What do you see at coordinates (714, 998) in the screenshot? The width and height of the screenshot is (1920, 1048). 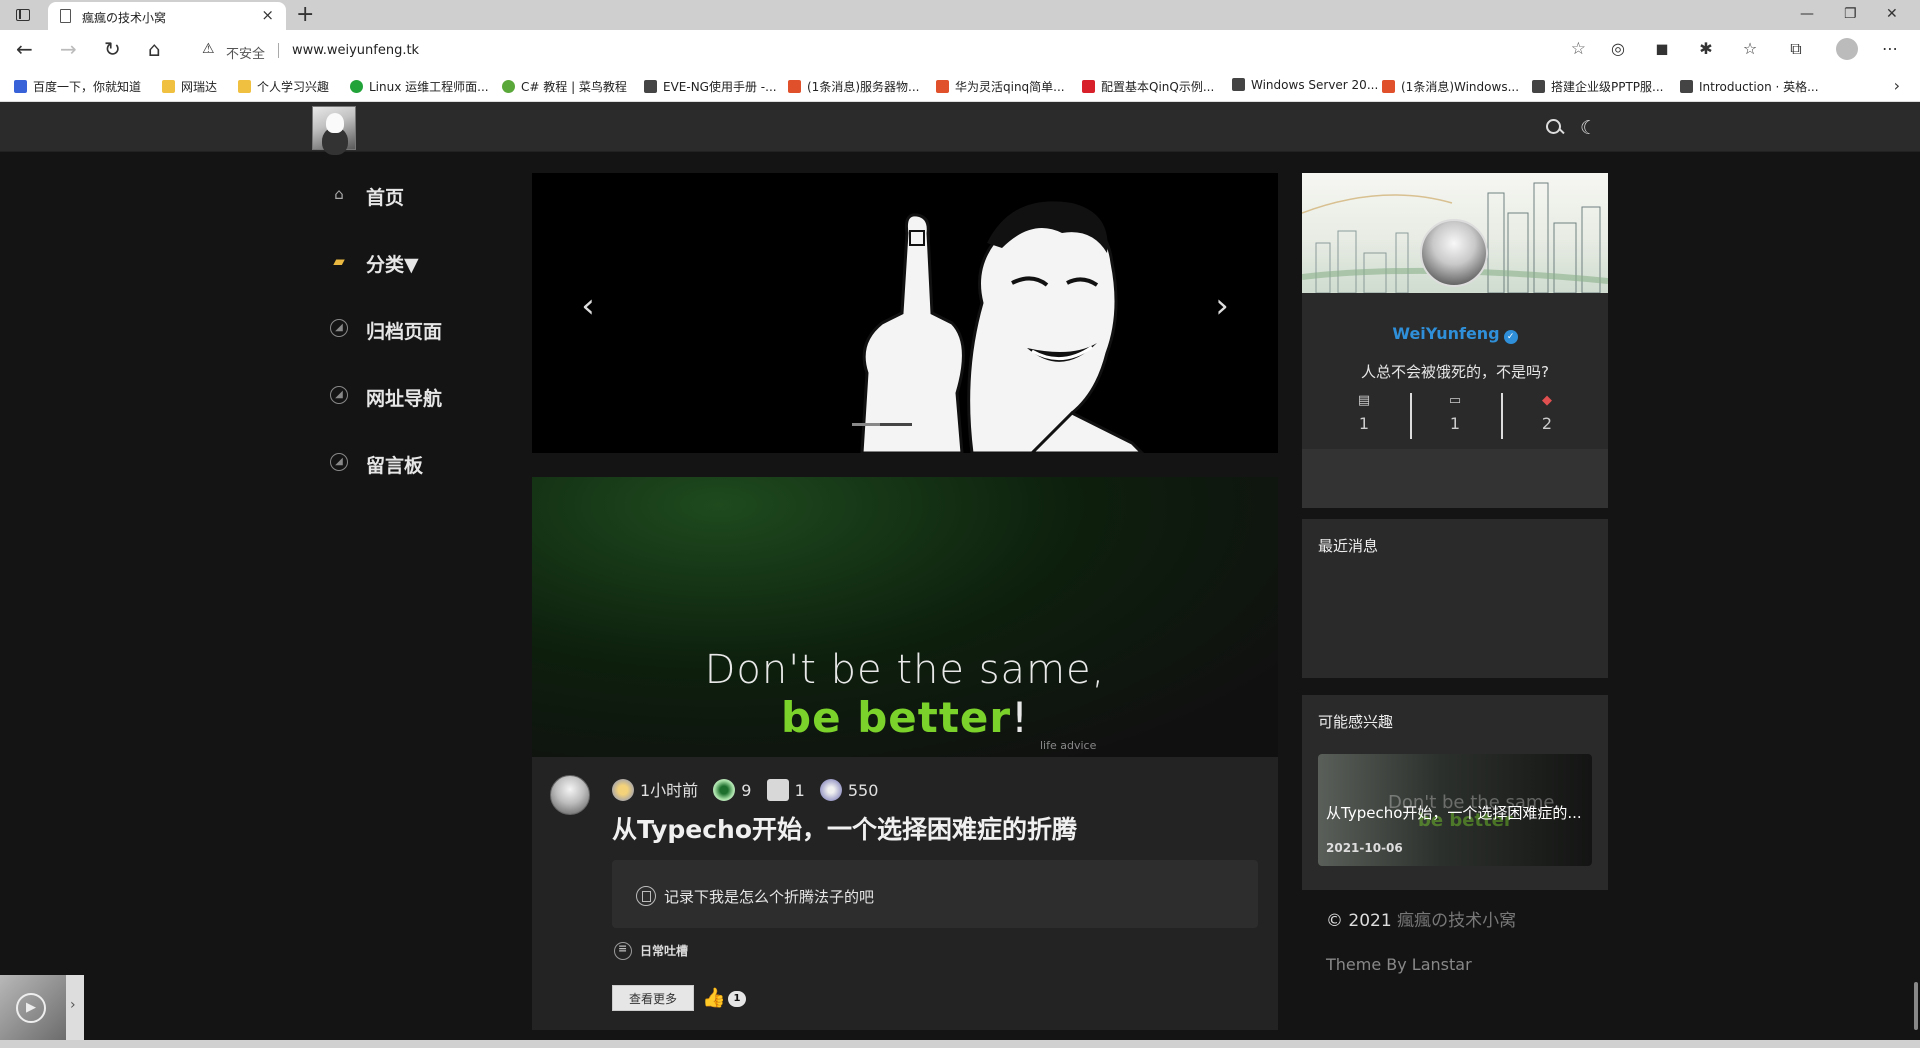 I see `like-icon: 👍` at bounding box center [714, 998].